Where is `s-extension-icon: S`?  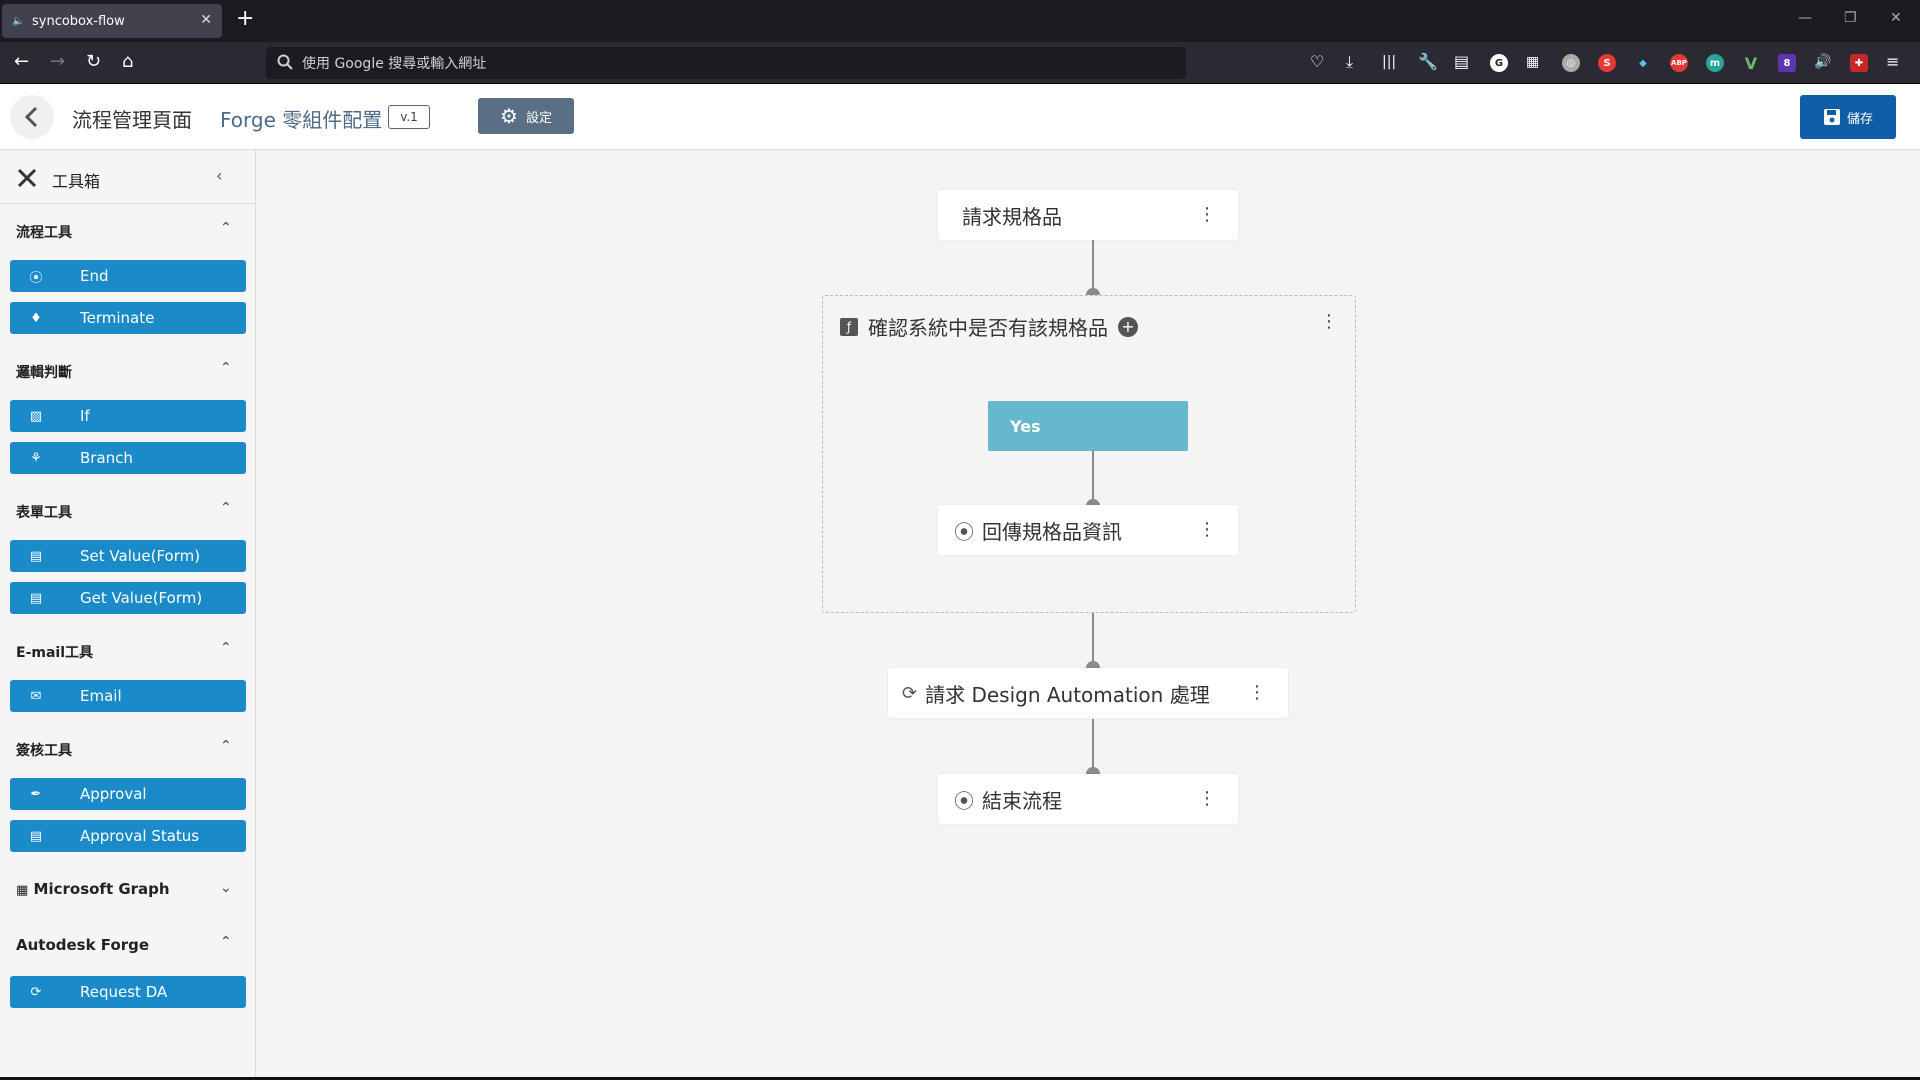
s-extension-icon: S is located at coordinates (1607, 63).